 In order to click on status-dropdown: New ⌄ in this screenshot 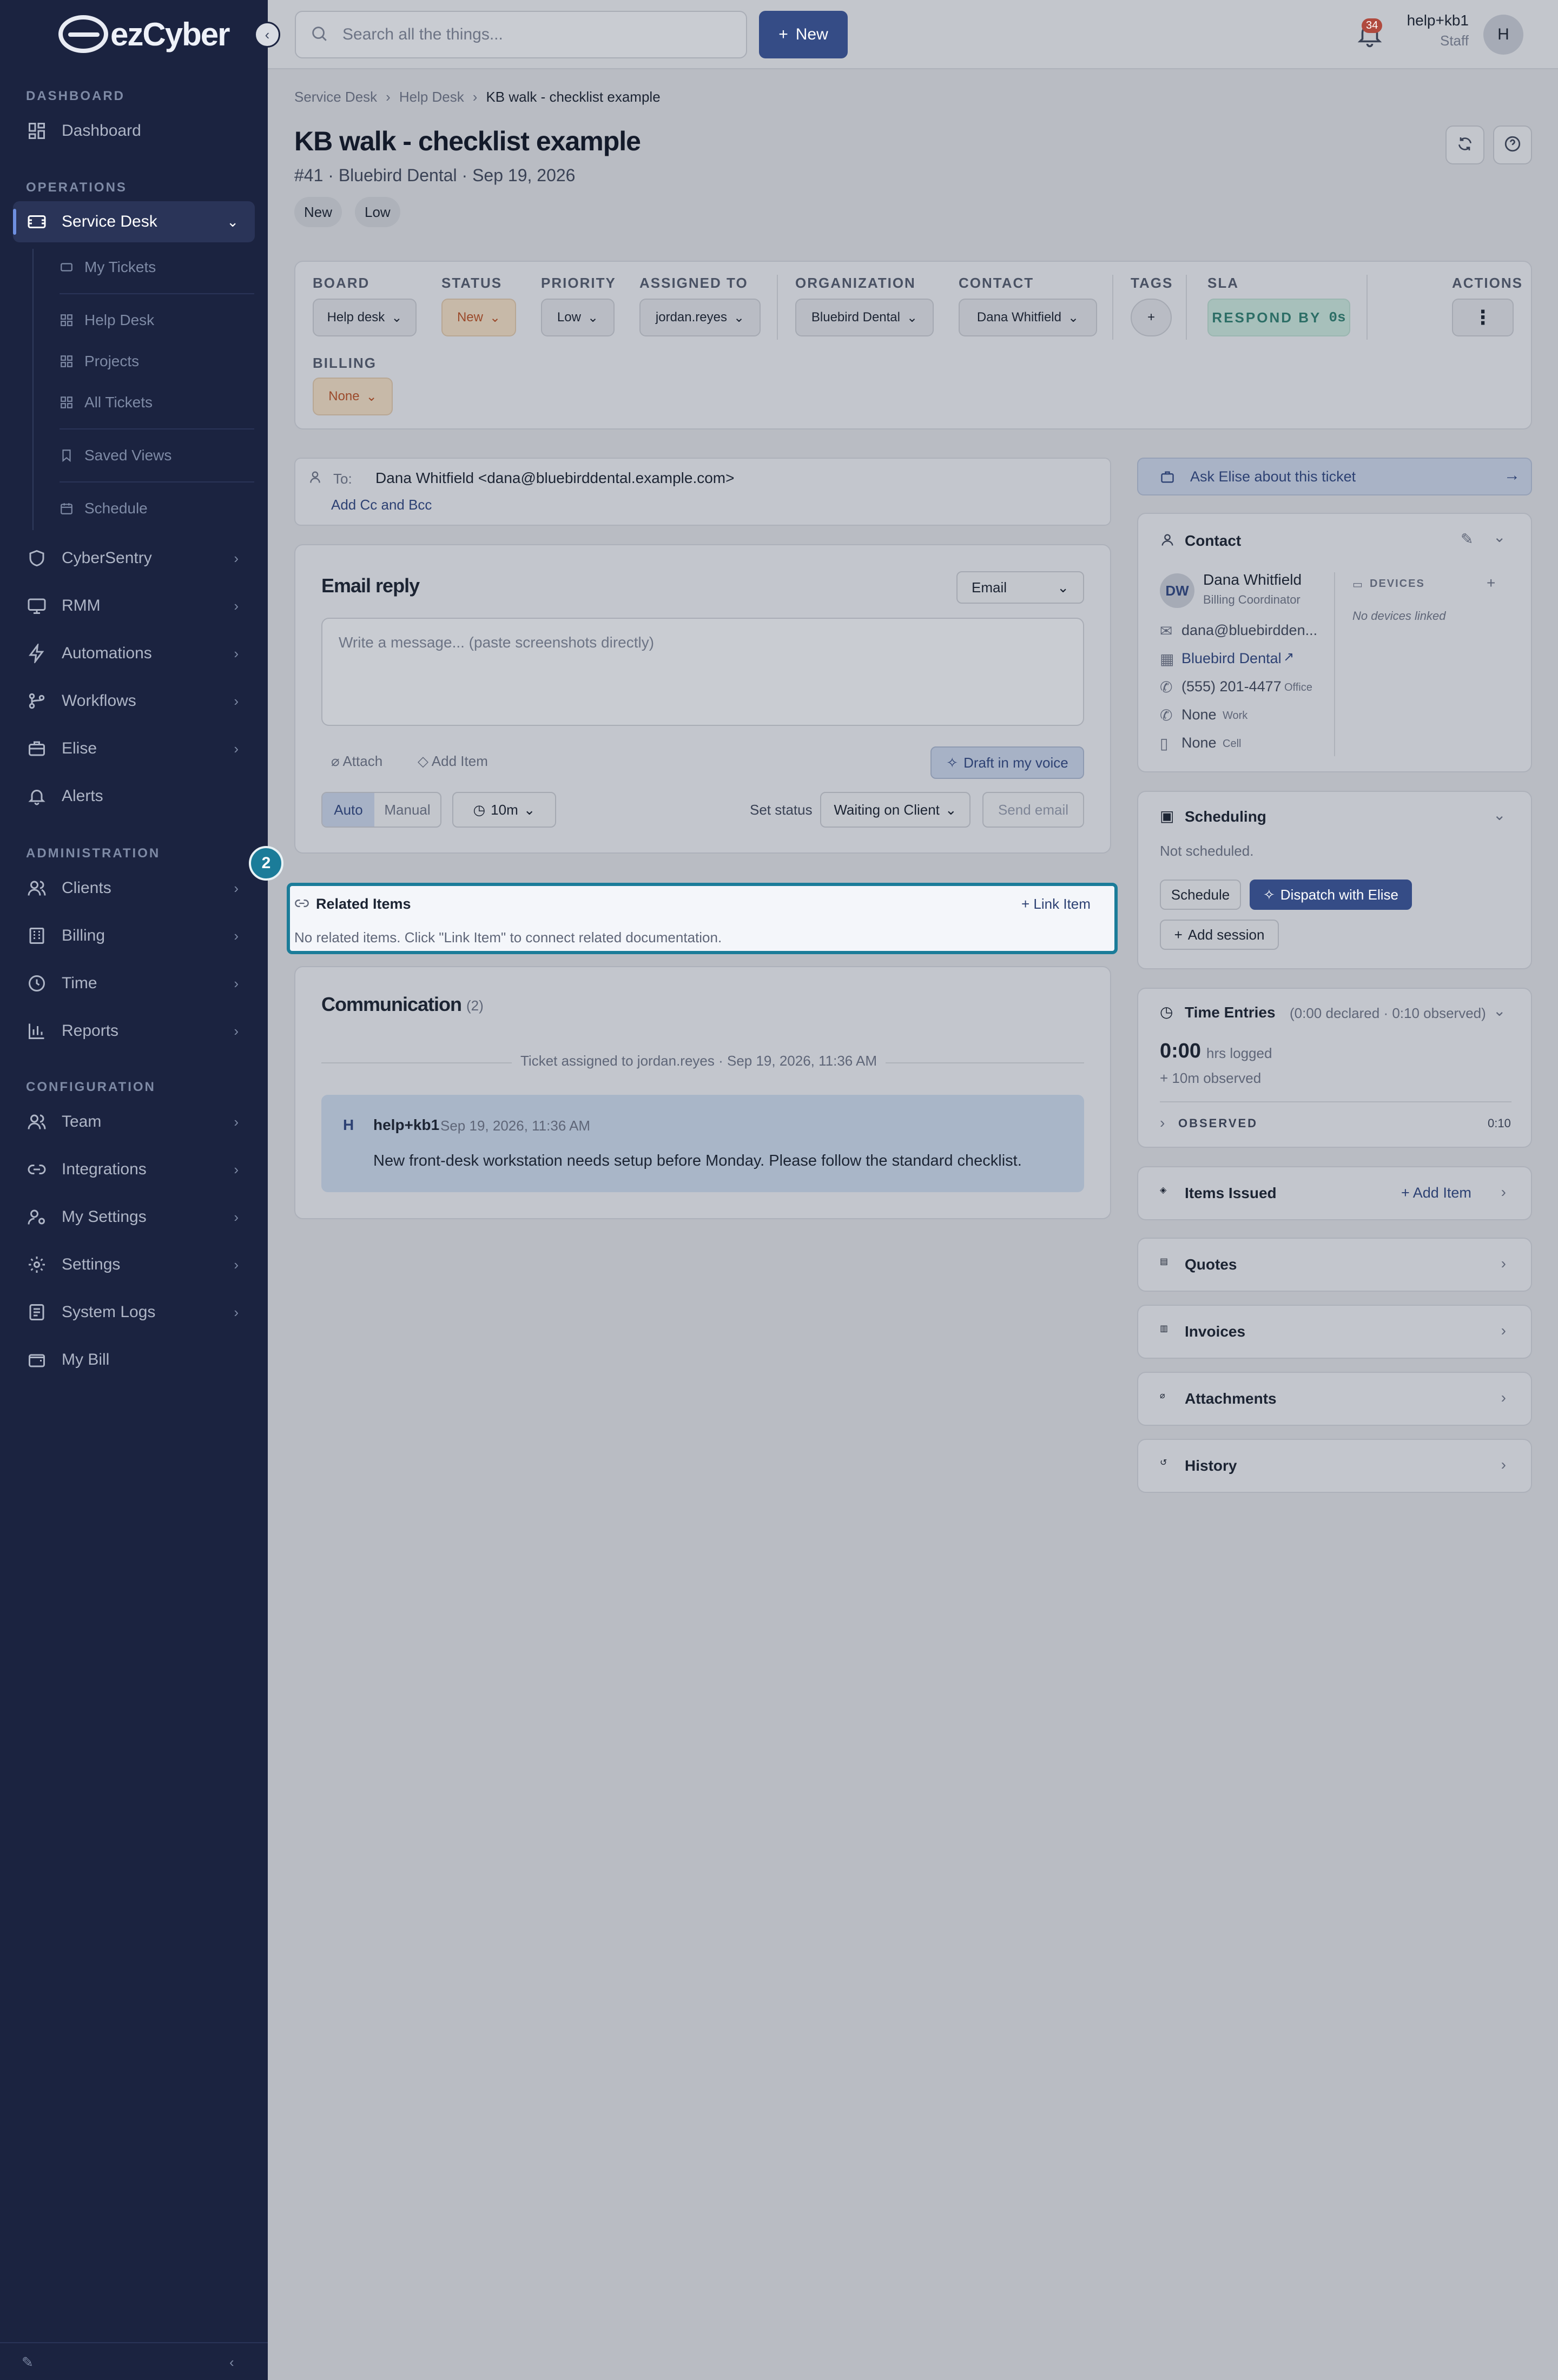, I will do `click(478, 317)`.